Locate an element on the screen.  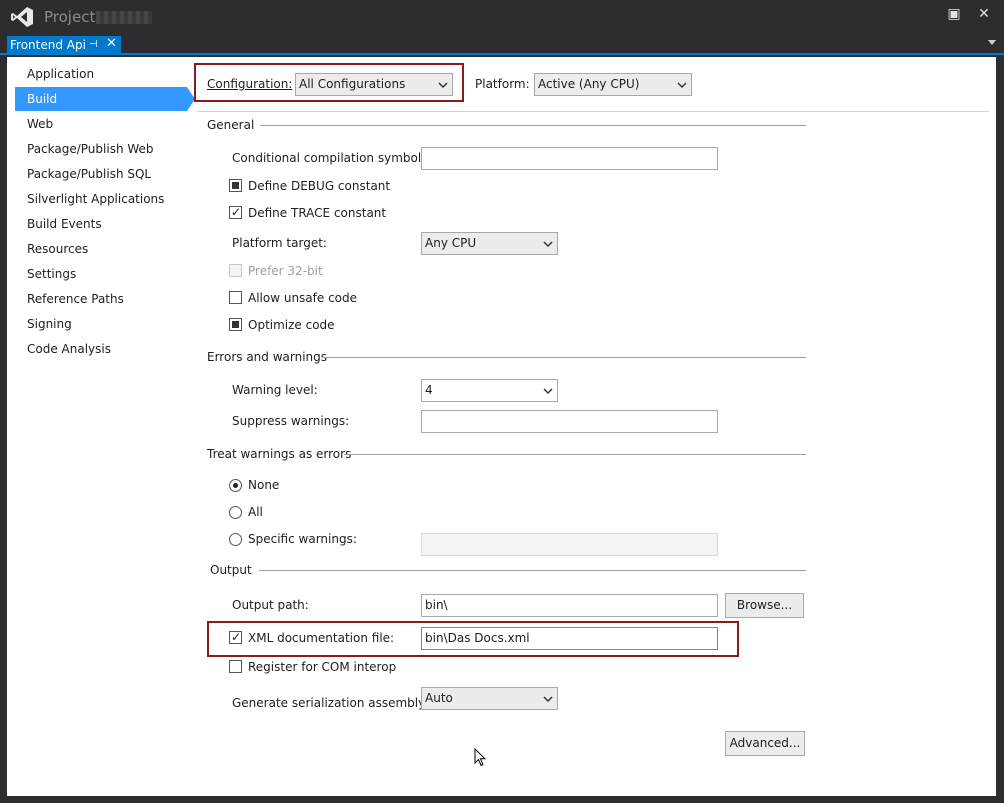
document-tab-strip: Frontend Api ⊣ ✕ is located at coordinates (502, 45).